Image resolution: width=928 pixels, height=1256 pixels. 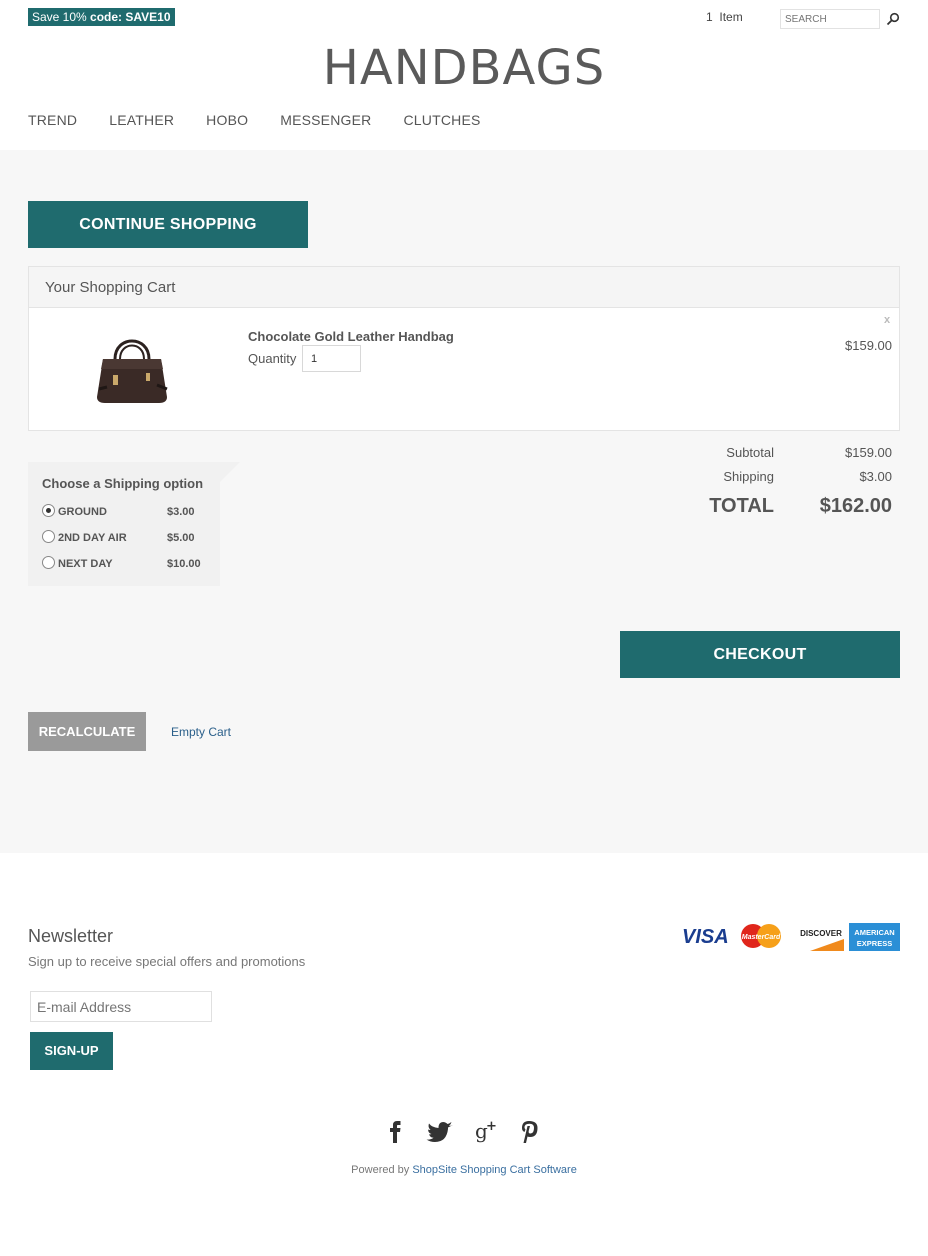 I want to click on visa-icon: VISA, so click(x=705, y=937).